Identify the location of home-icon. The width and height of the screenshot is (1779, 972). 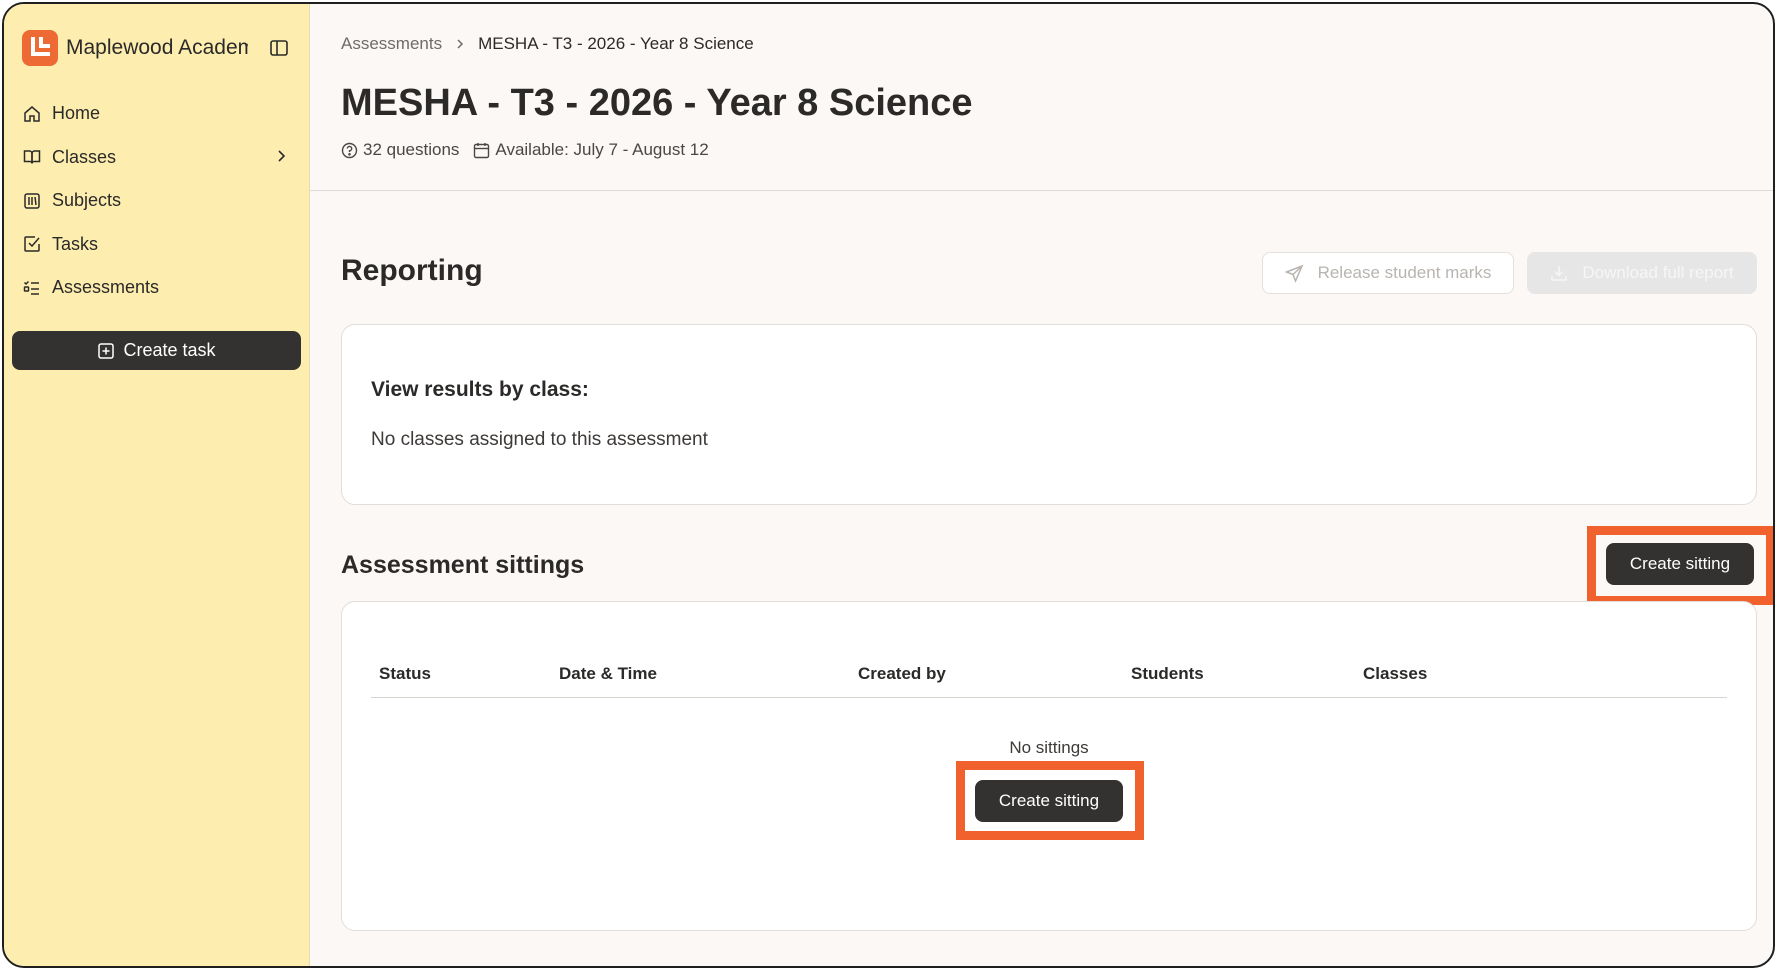
(32, 114).